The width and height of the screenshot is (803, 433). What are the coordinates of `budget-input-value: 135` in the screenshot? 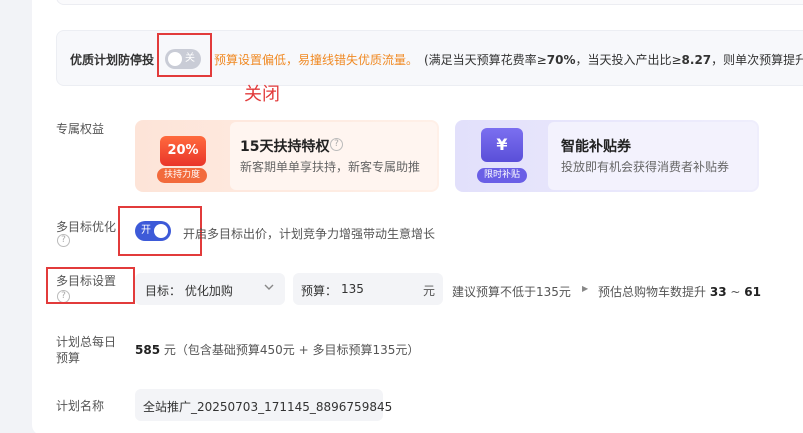 It's located at (352, 289).